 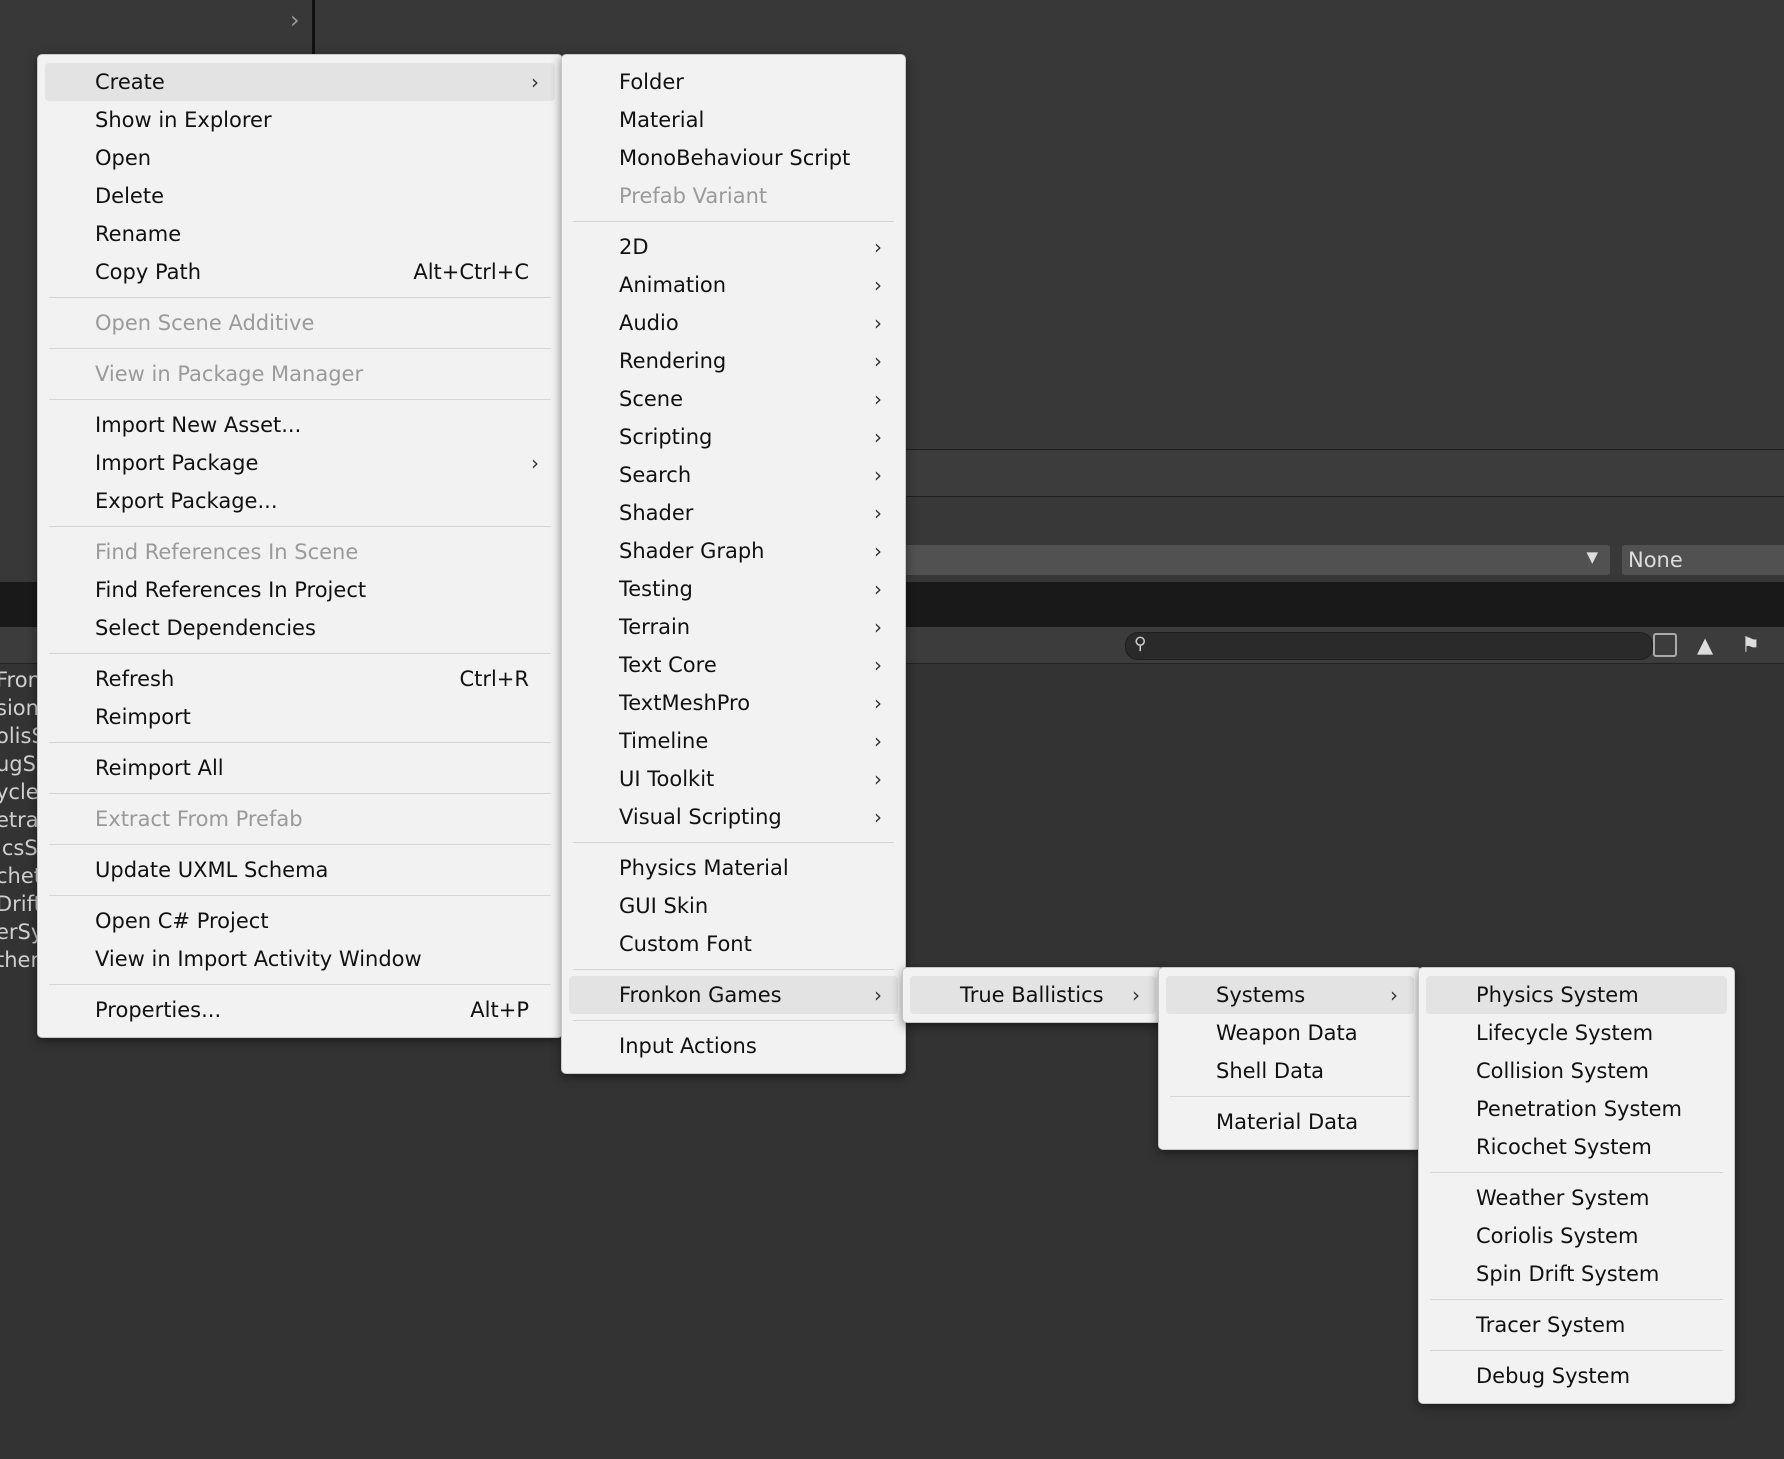 I want to click on menu-item-material-data: Material Data, so click(x=1290, y=1122).